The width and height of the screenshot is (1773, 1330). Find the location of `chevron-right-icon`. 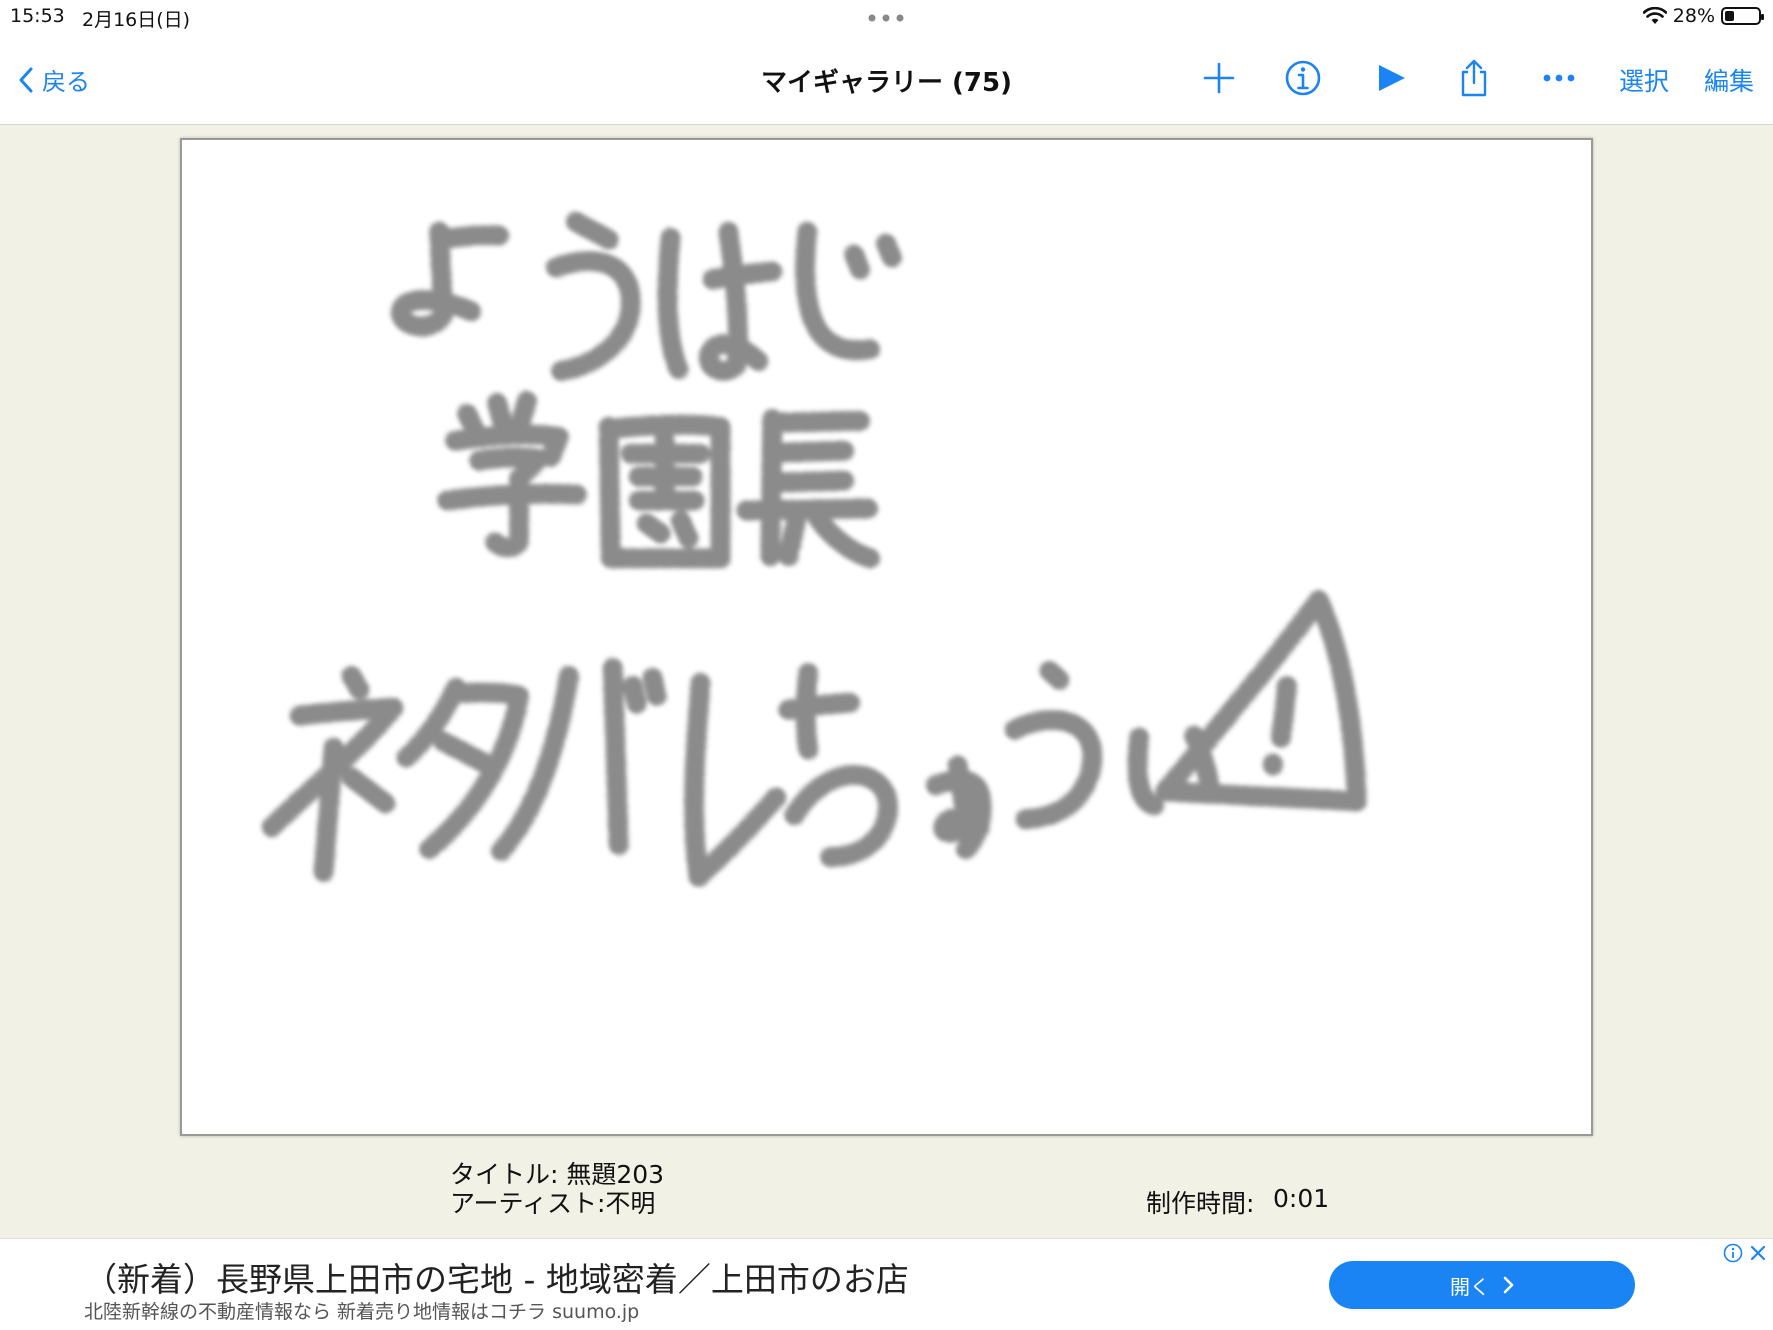

chevron-right-icon is located at coordinates (1508, 1285).